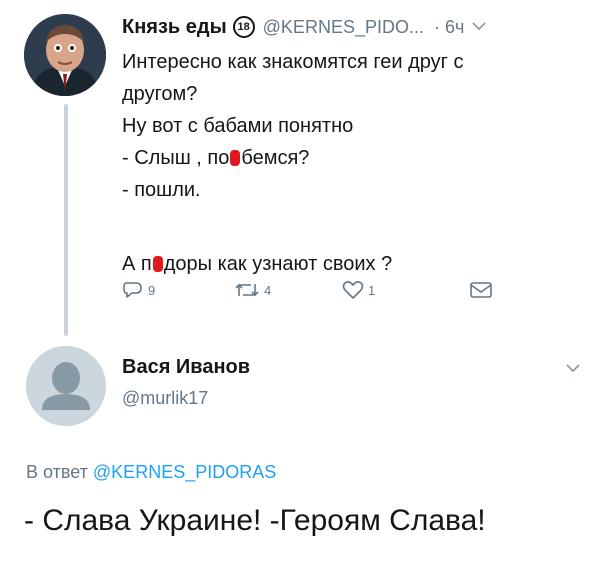  Describe the element at coordinates (152, 290) in the screenshot. I see `reply-count: 9` at that location.